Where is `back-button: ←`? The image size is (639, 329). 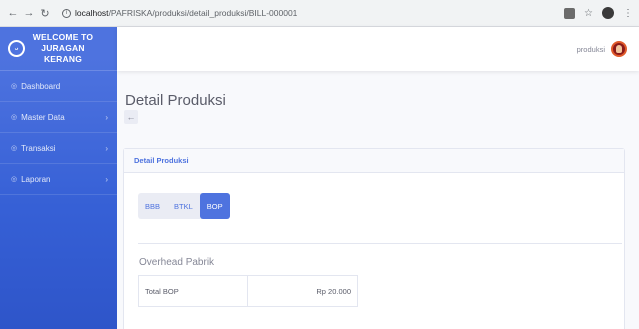 back-button: ← is located at coordinates (131, 117).